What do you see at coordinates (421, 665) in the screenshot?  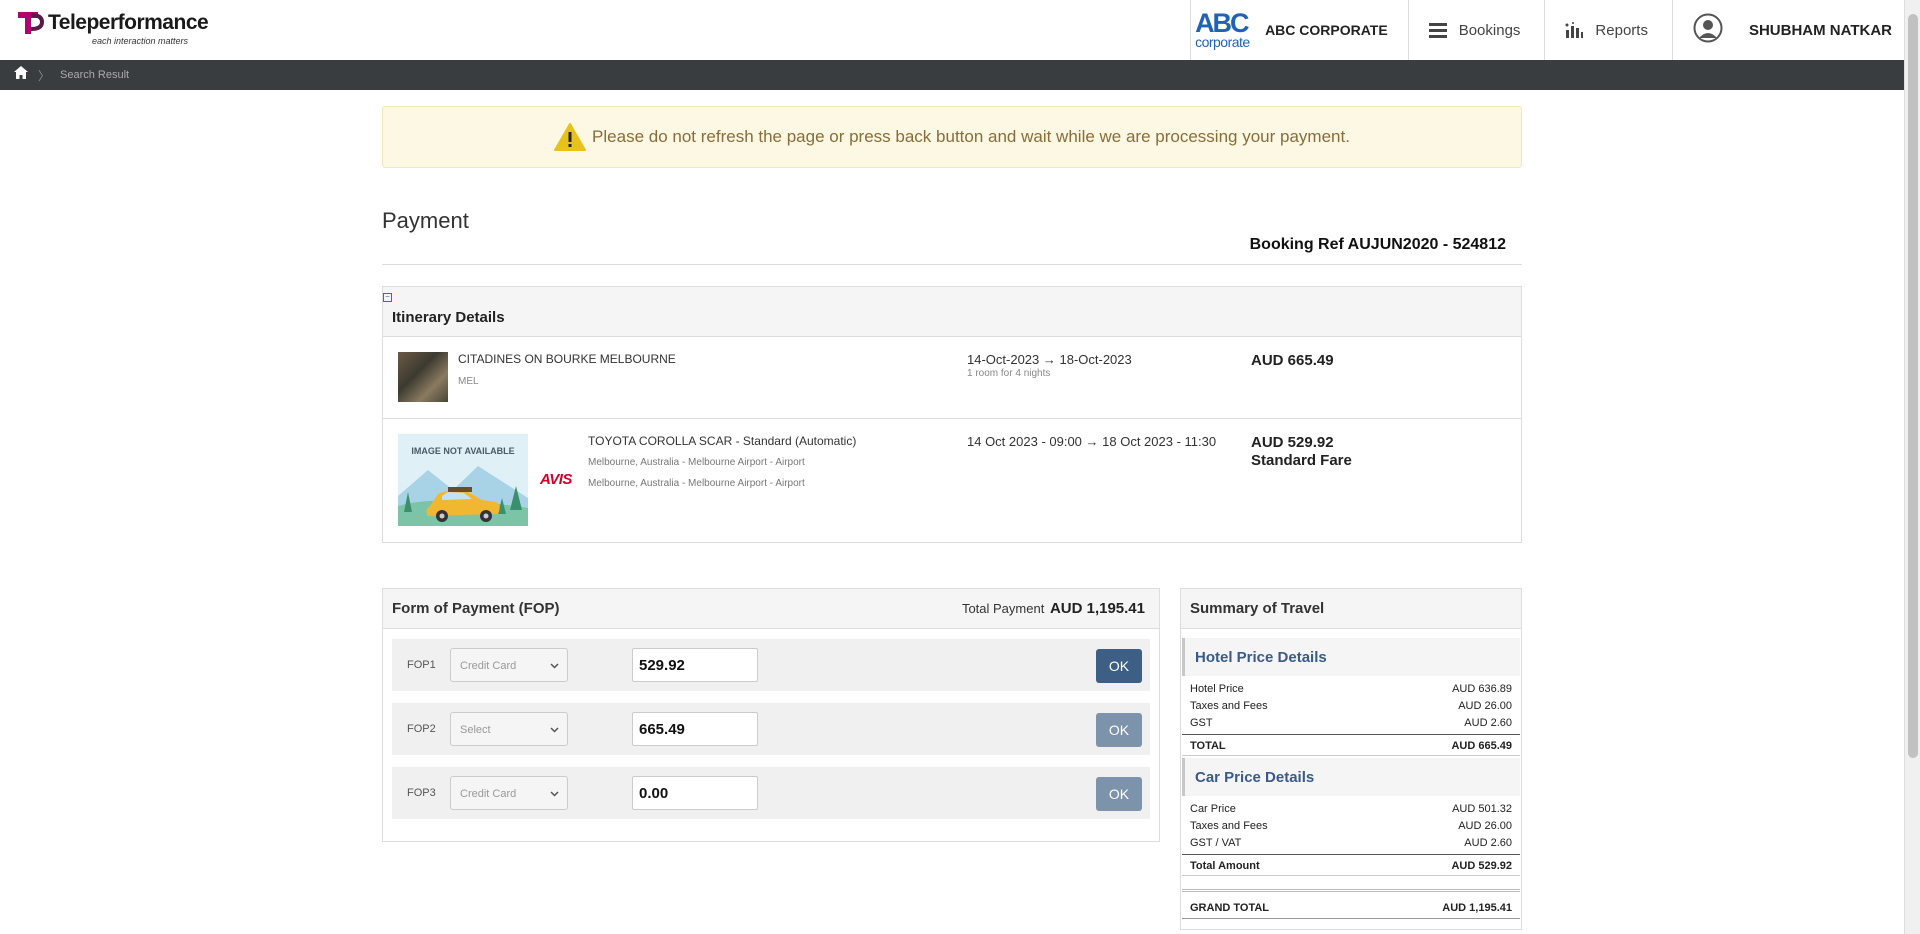 I see `fop-line-label: FOP1` at bounding box center [421, 665].